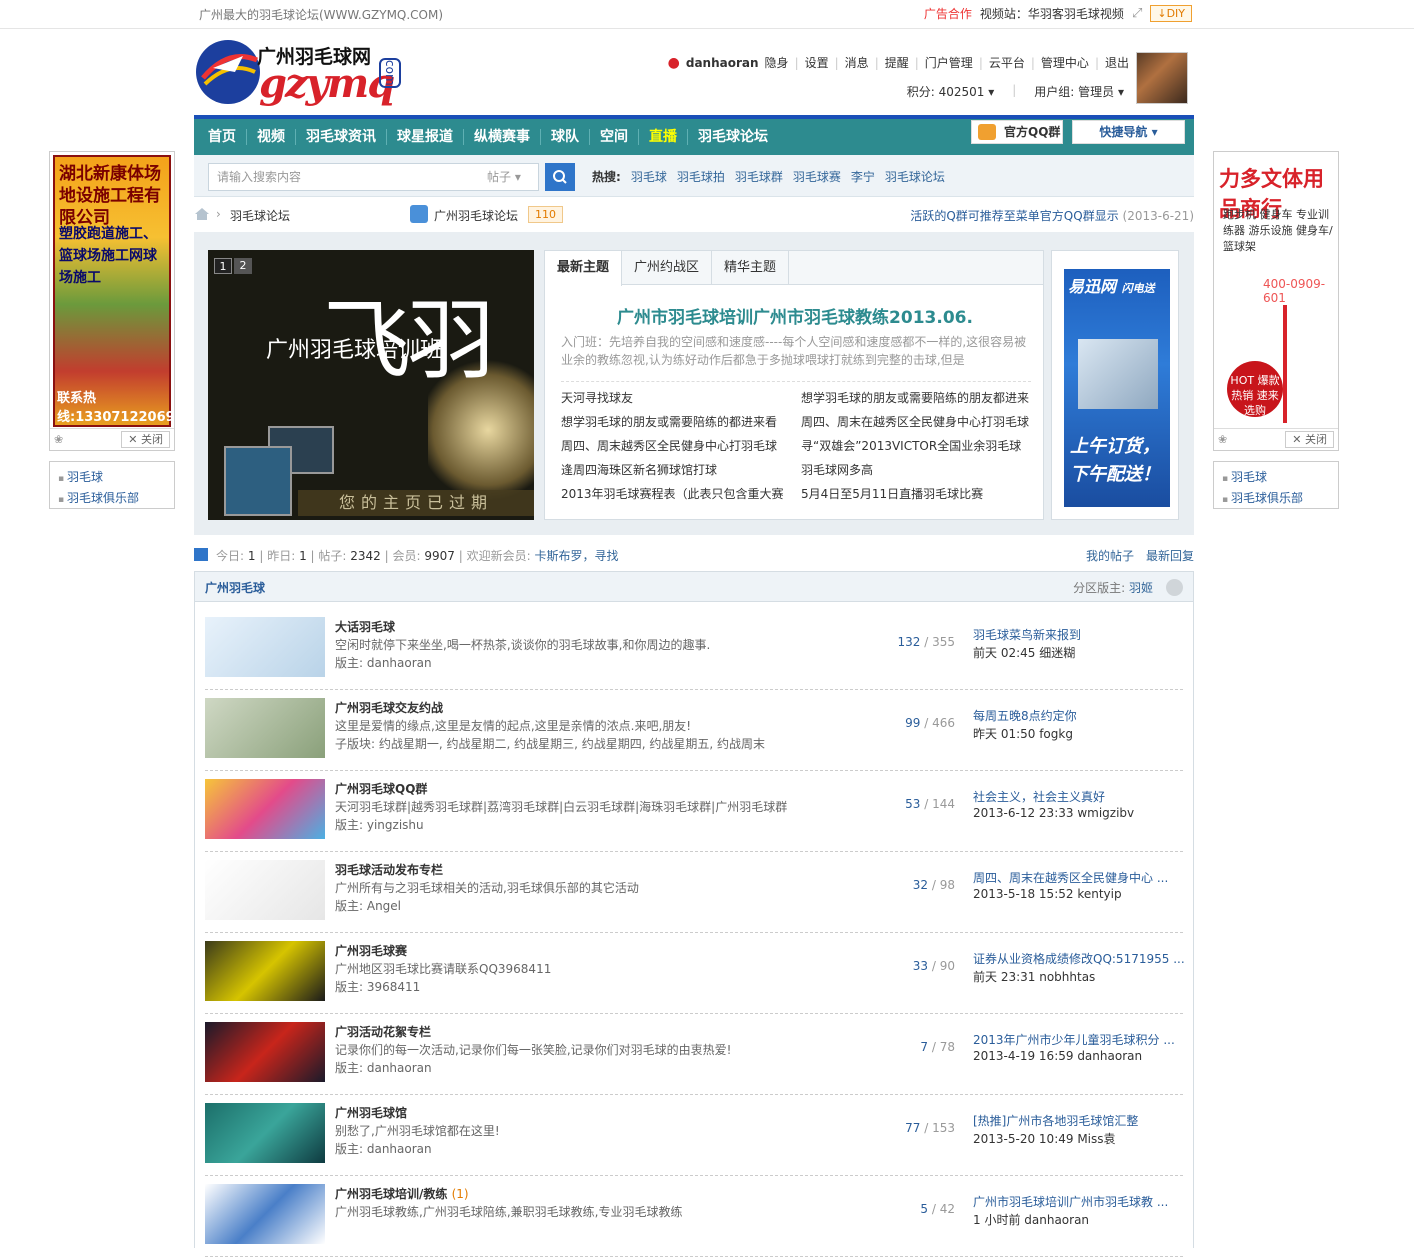 The height and width of the screenshot is (1257, 1414). Describe the element at coordinates (243, 266) in the screenshot. I see `slider-page-2: 2` at that location.